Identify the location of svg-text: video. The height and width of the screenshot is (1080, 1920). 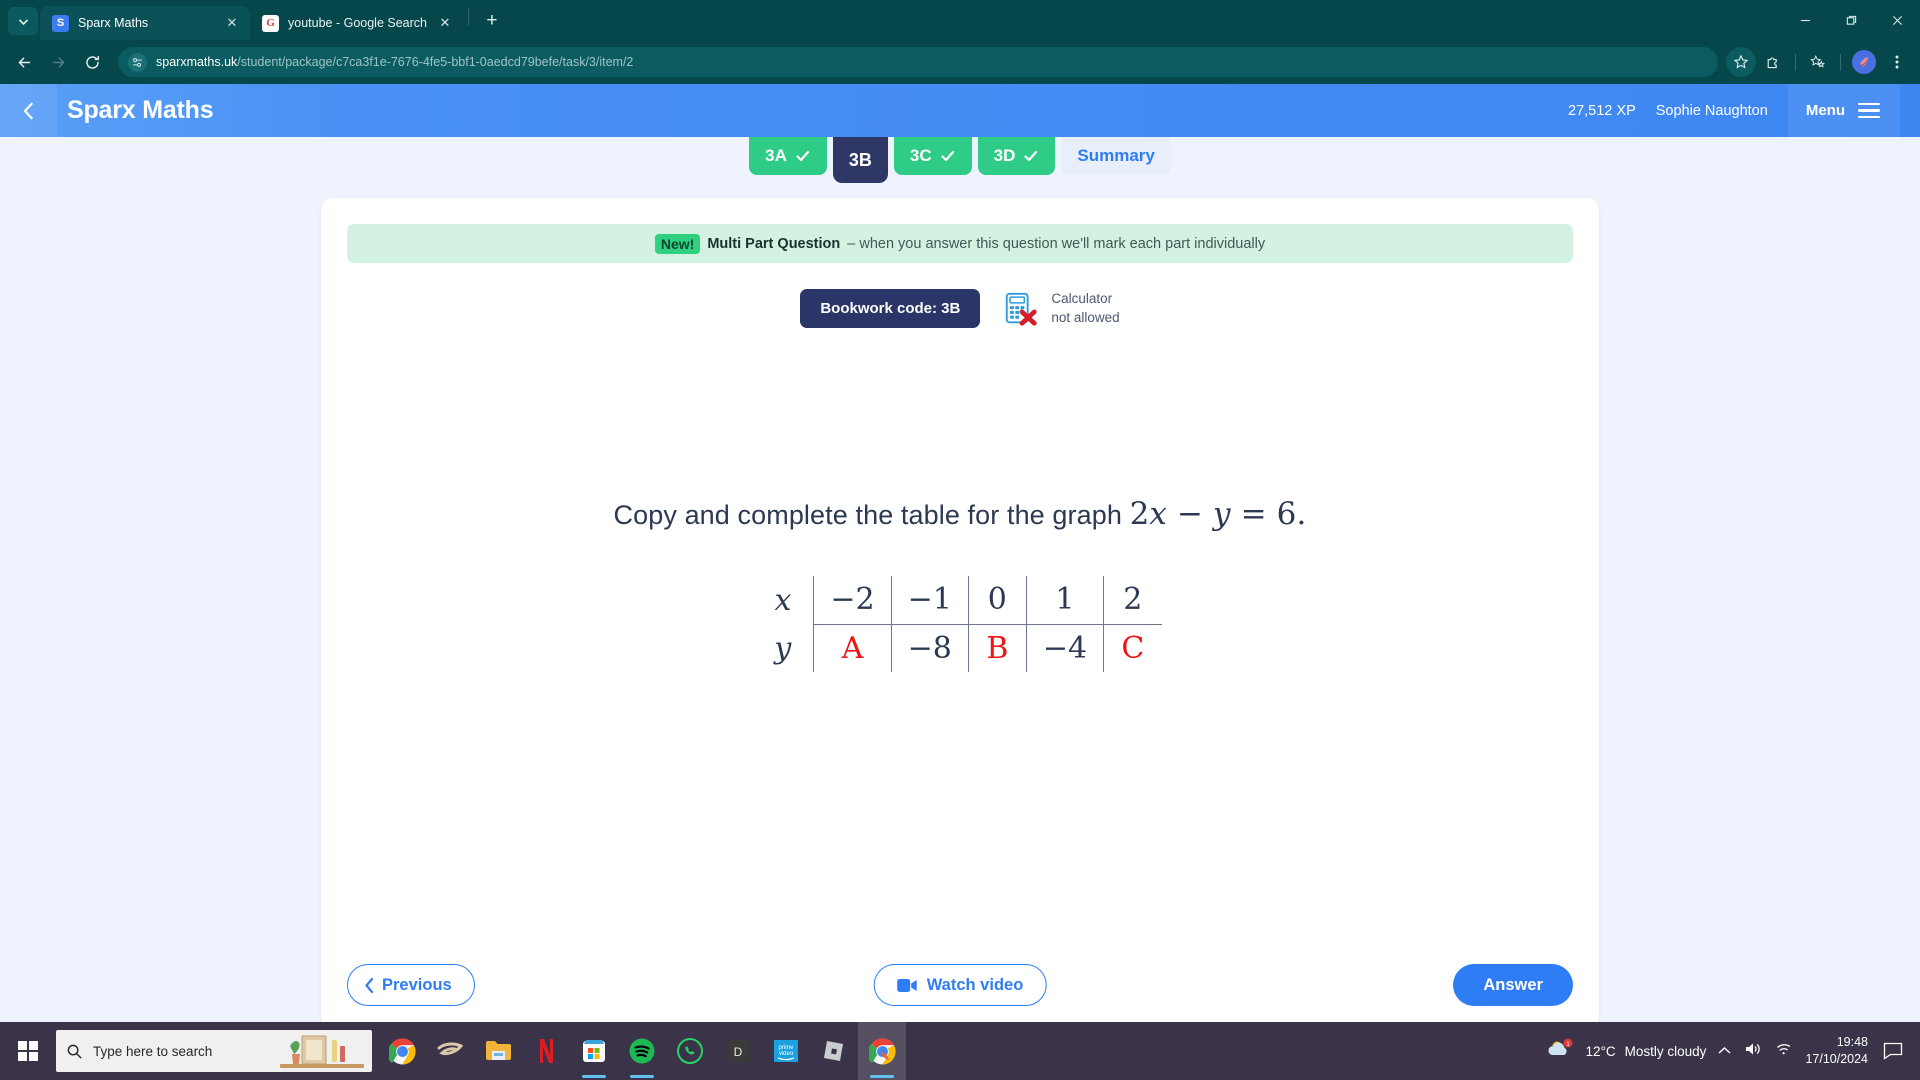
(786, 1054).